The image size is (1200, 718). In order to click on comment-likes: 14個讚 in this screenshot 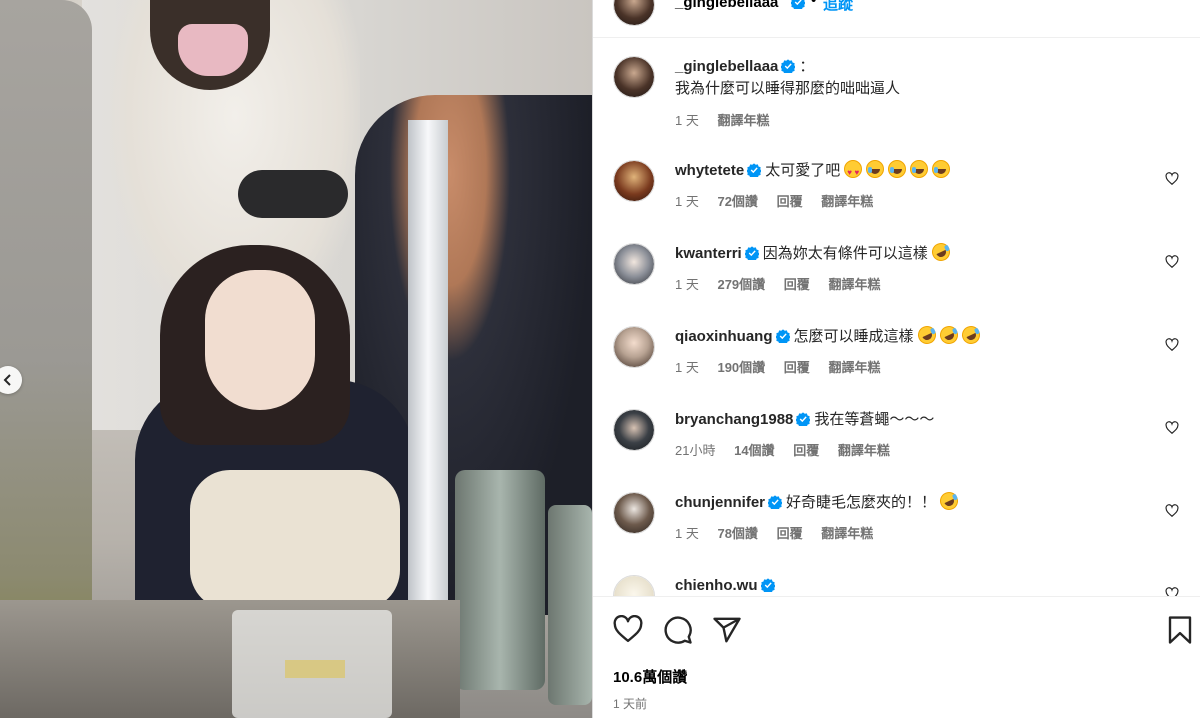, I will do `click(754, 450)`.